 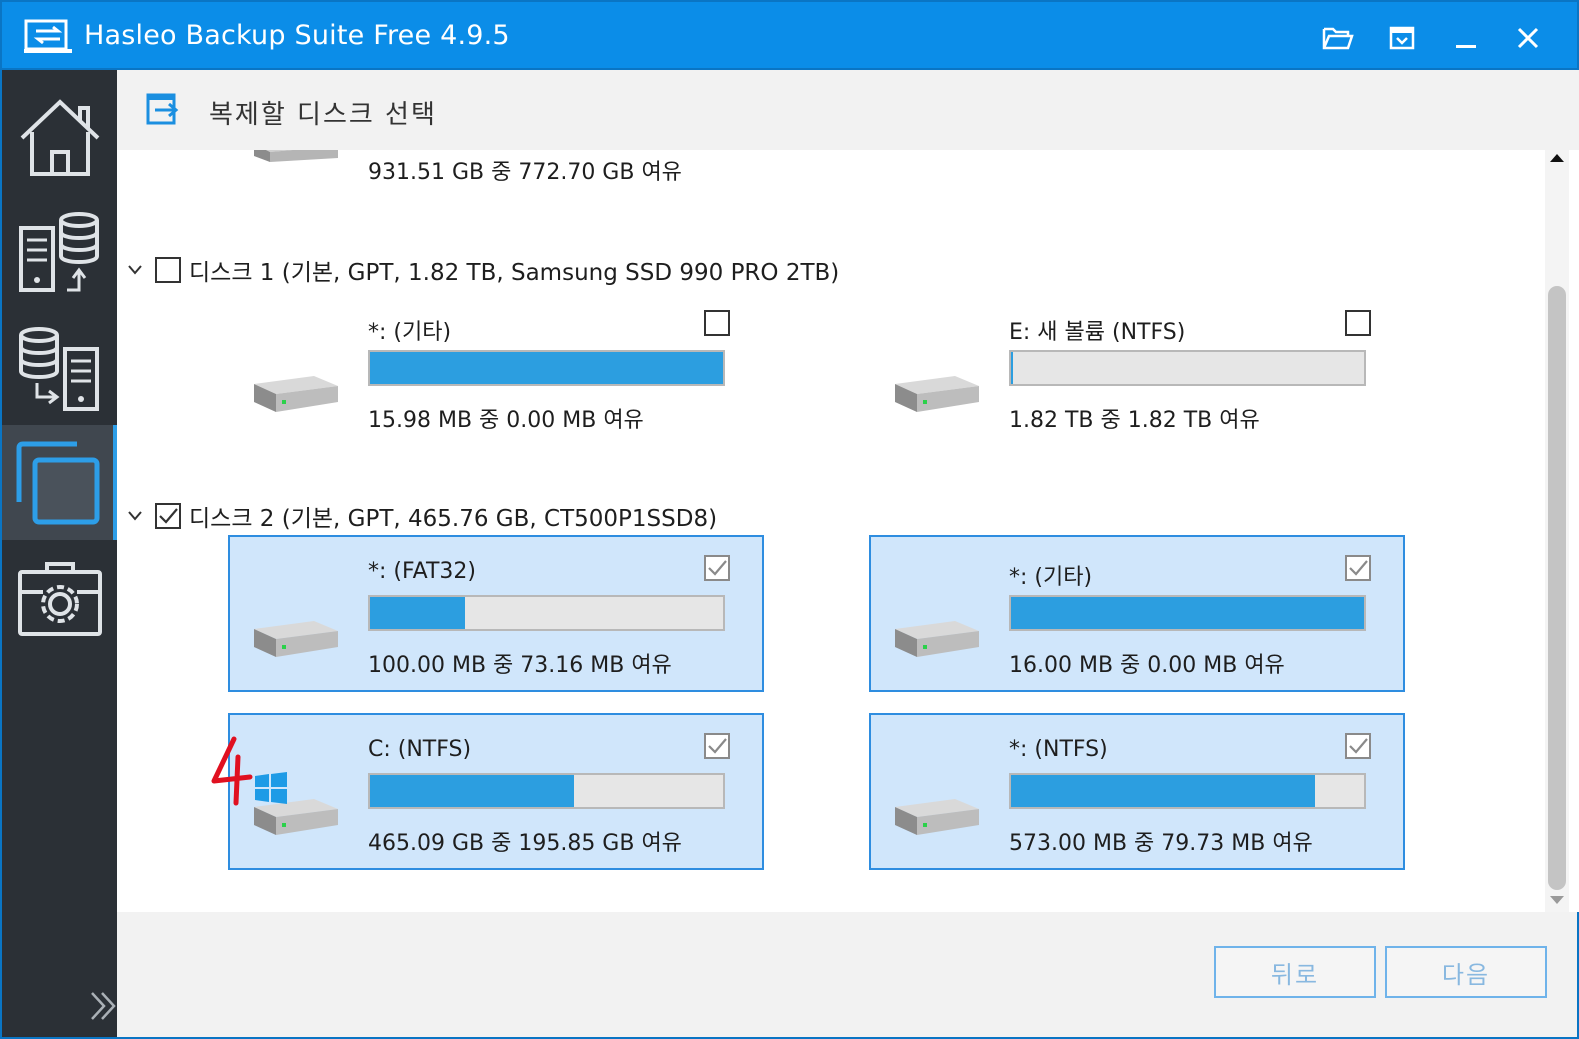 I want to click on collapse-disk-1-button, so click(x=135, y=270).